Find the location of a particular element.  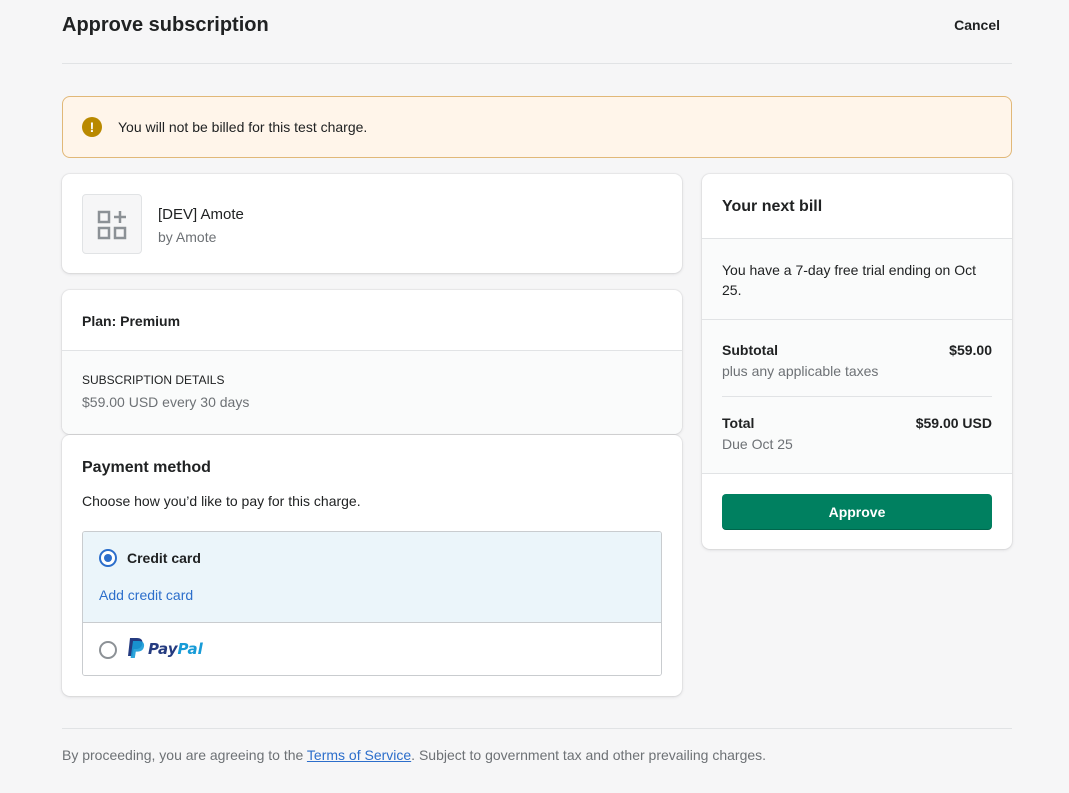

total-due-date: Due Oct 25 is located at coordinates (757, 444).